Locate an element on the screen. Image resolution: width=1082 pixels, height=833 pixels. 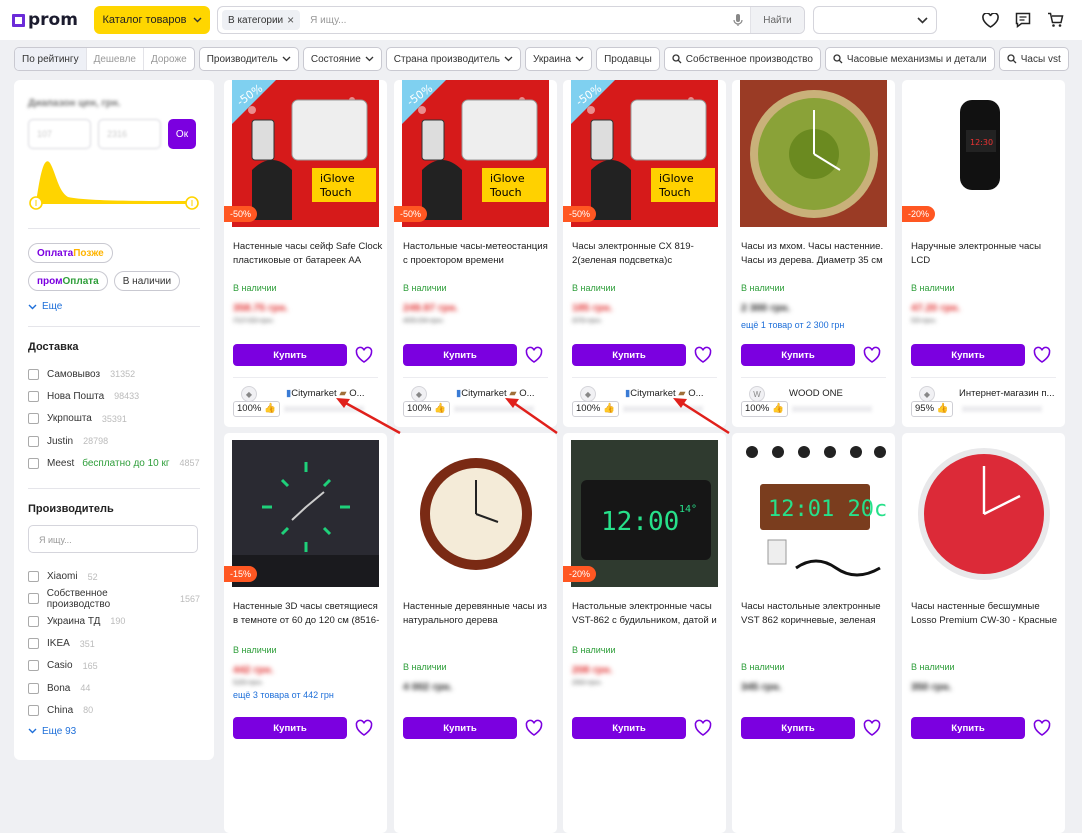
pay-later-pill: Оплата Позже is located at coordinates (70, 253).